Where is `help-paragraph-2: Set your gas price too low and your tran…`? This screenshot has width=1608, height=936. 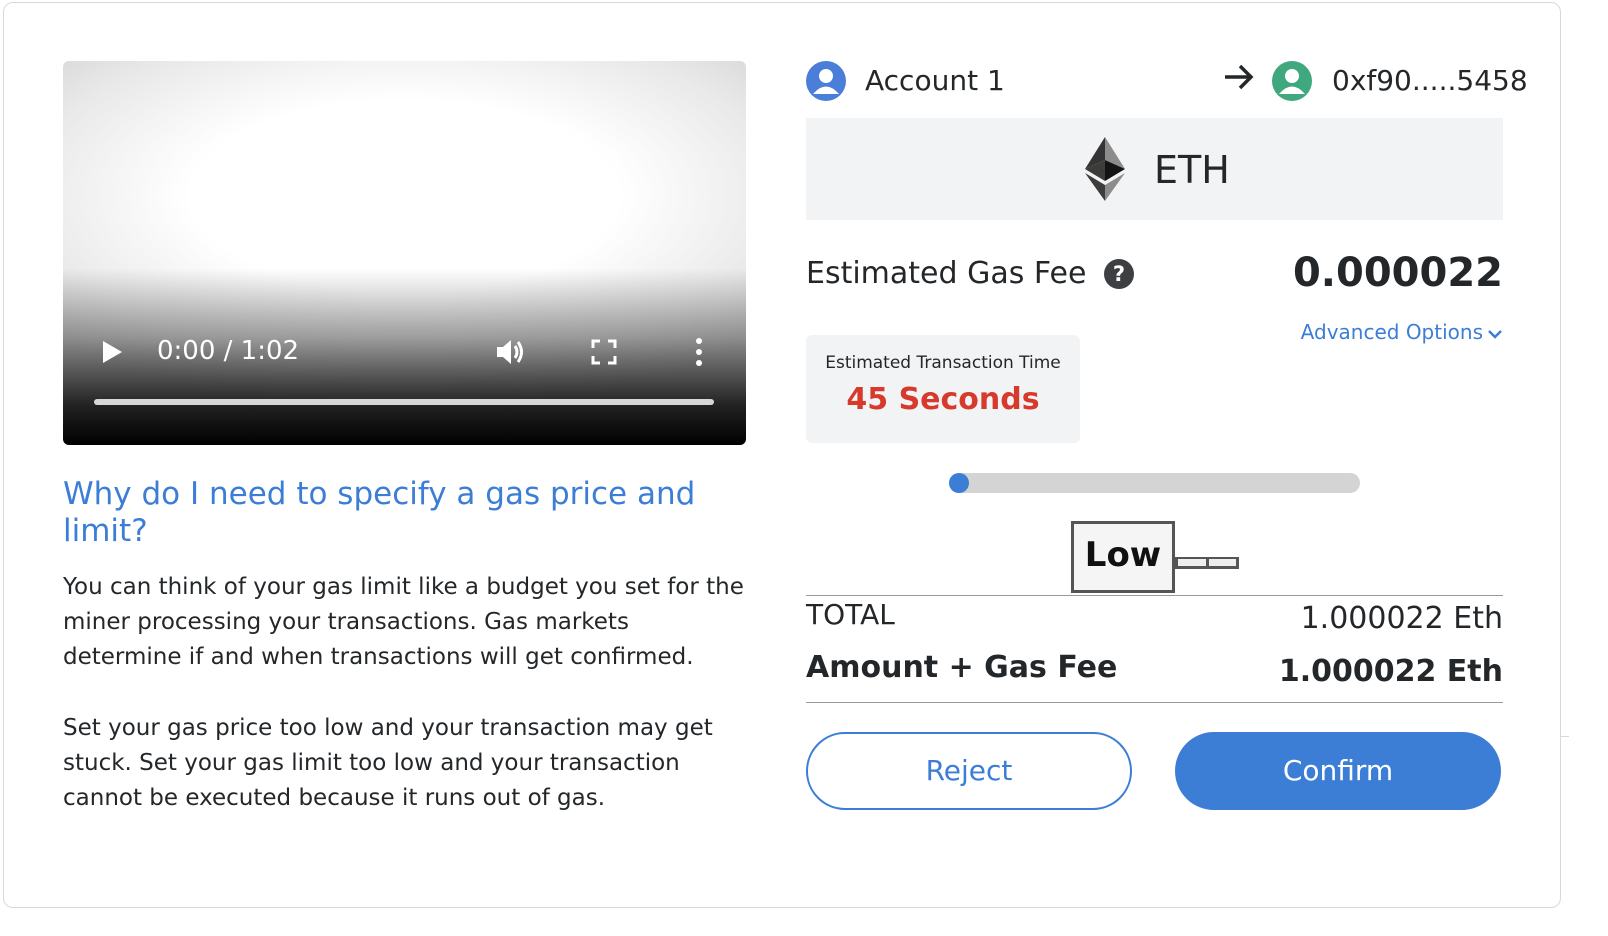
help-paragraph-2: Set your gas price too low and your tran… is located at coordinates (388, 763).